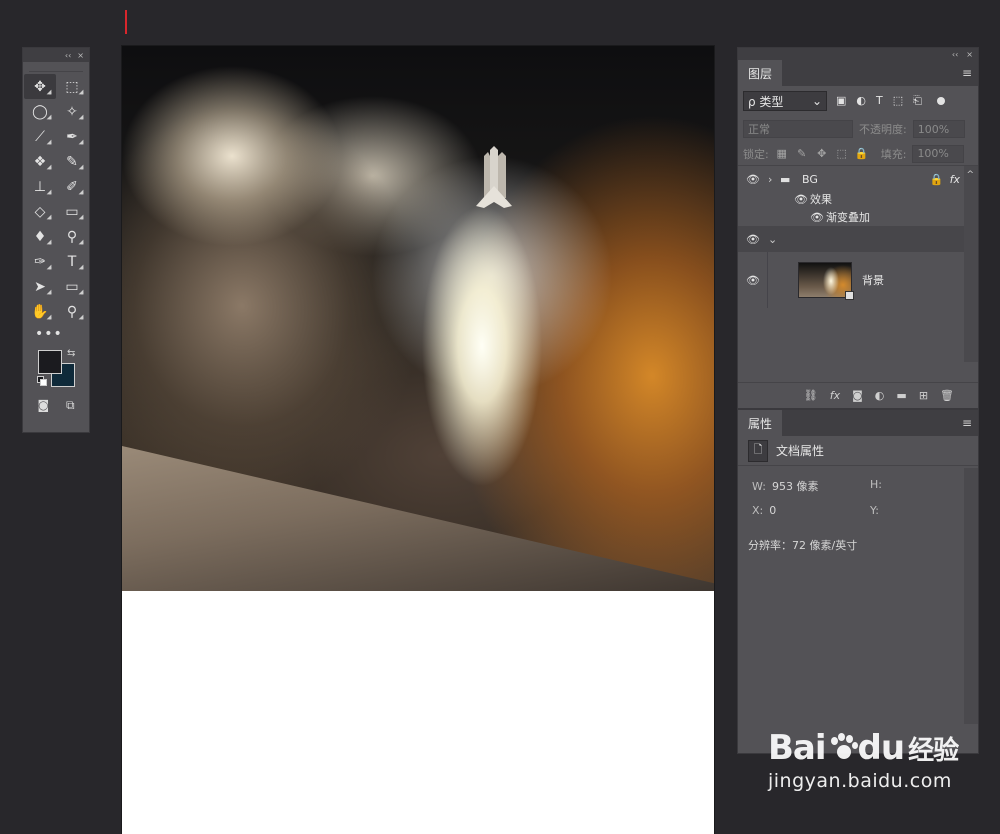  I want to click on type-tool: T, so click(72, 261).